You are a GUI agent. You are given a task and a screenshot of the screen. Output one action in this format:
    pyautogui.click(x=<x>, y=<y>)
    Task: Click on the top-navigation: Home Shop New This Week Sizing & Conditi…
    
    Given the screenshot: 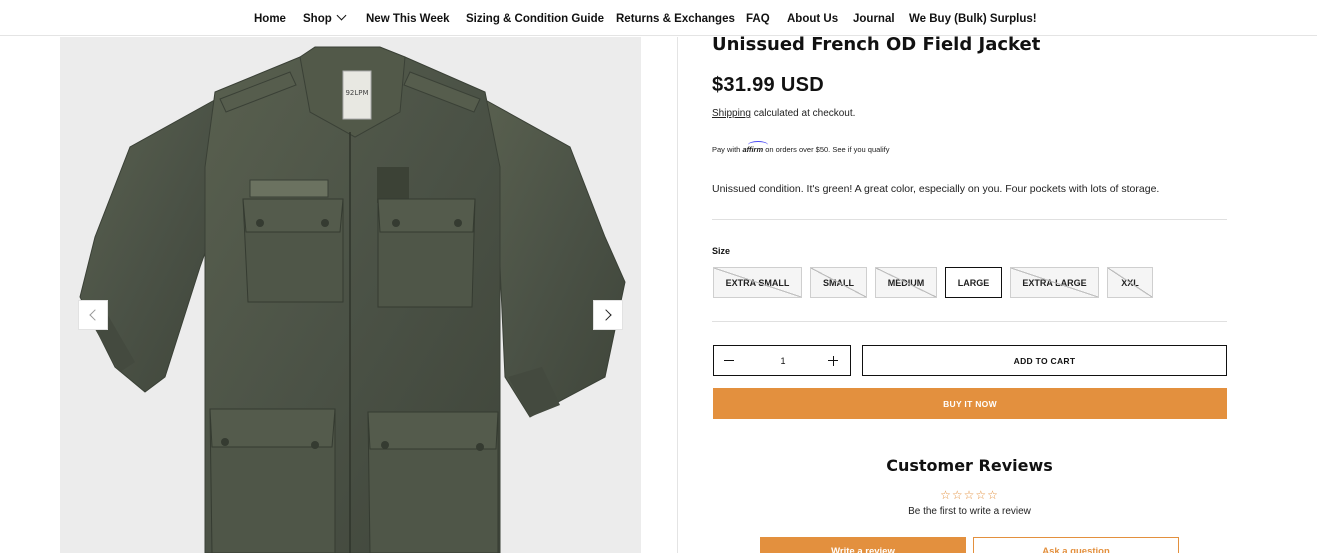 What is the action you would take?
    pyautogui.click(x=658, y=18)
    